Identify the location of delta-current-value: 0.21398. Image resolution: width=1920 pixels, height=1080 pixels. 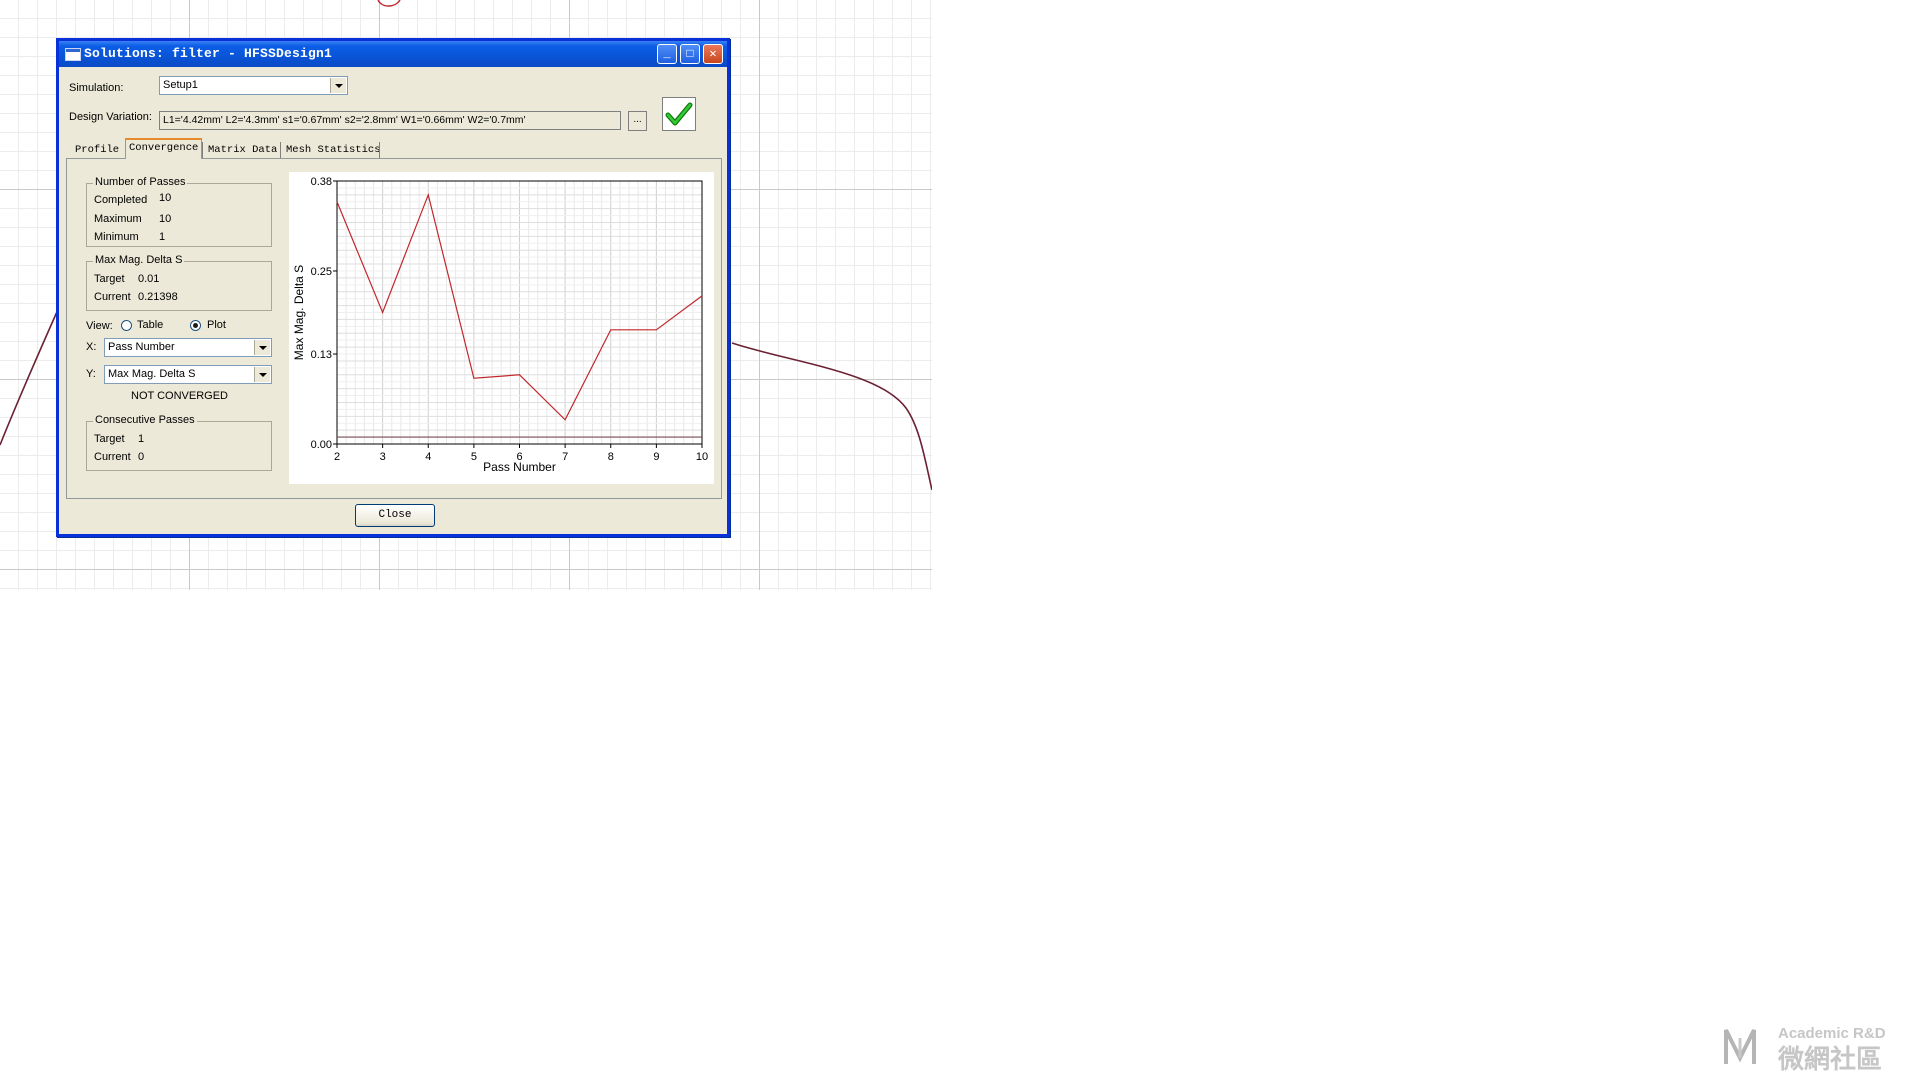
(158, 297).